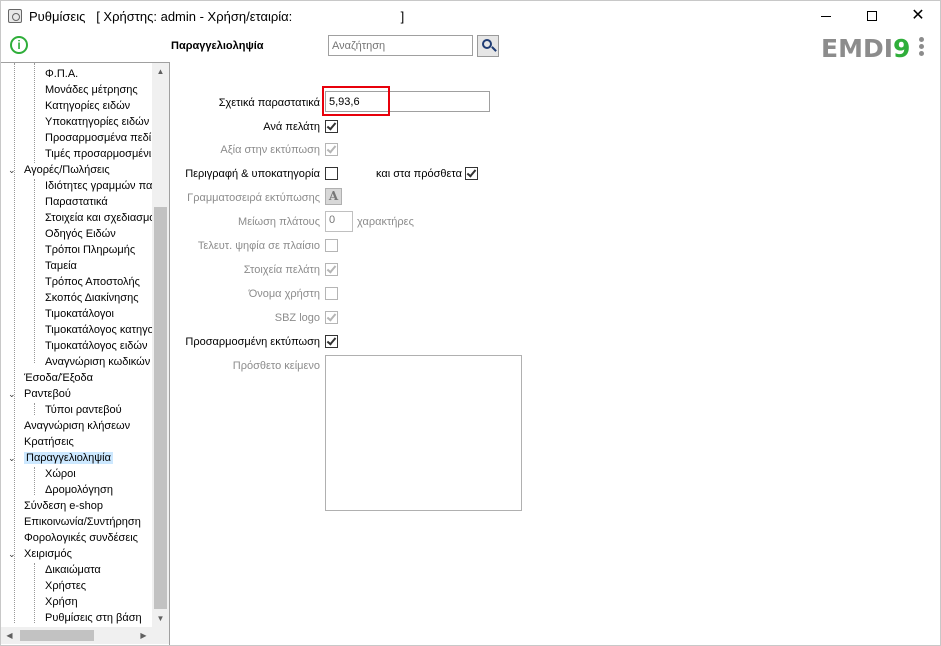 The image size is (941, 646). I want to click on tree-item: Δρομολόγηση, so click(79, 490).